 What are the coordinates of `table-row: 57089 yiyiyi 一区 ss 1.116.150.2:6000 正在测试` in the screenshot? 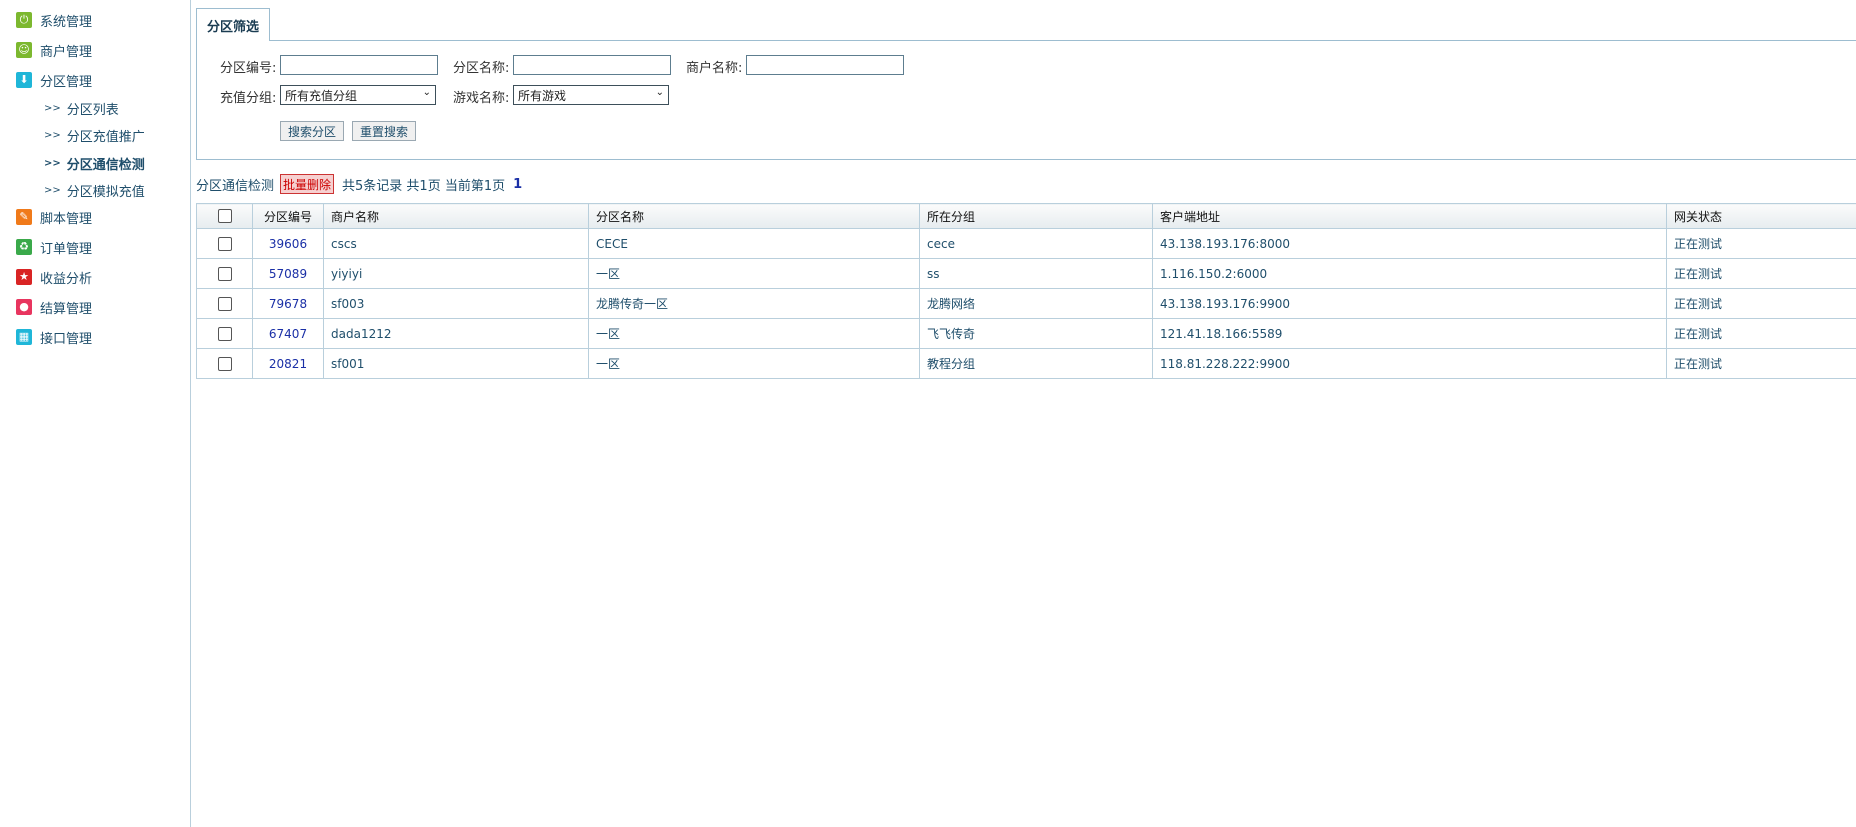 It's located at (1026, 273).